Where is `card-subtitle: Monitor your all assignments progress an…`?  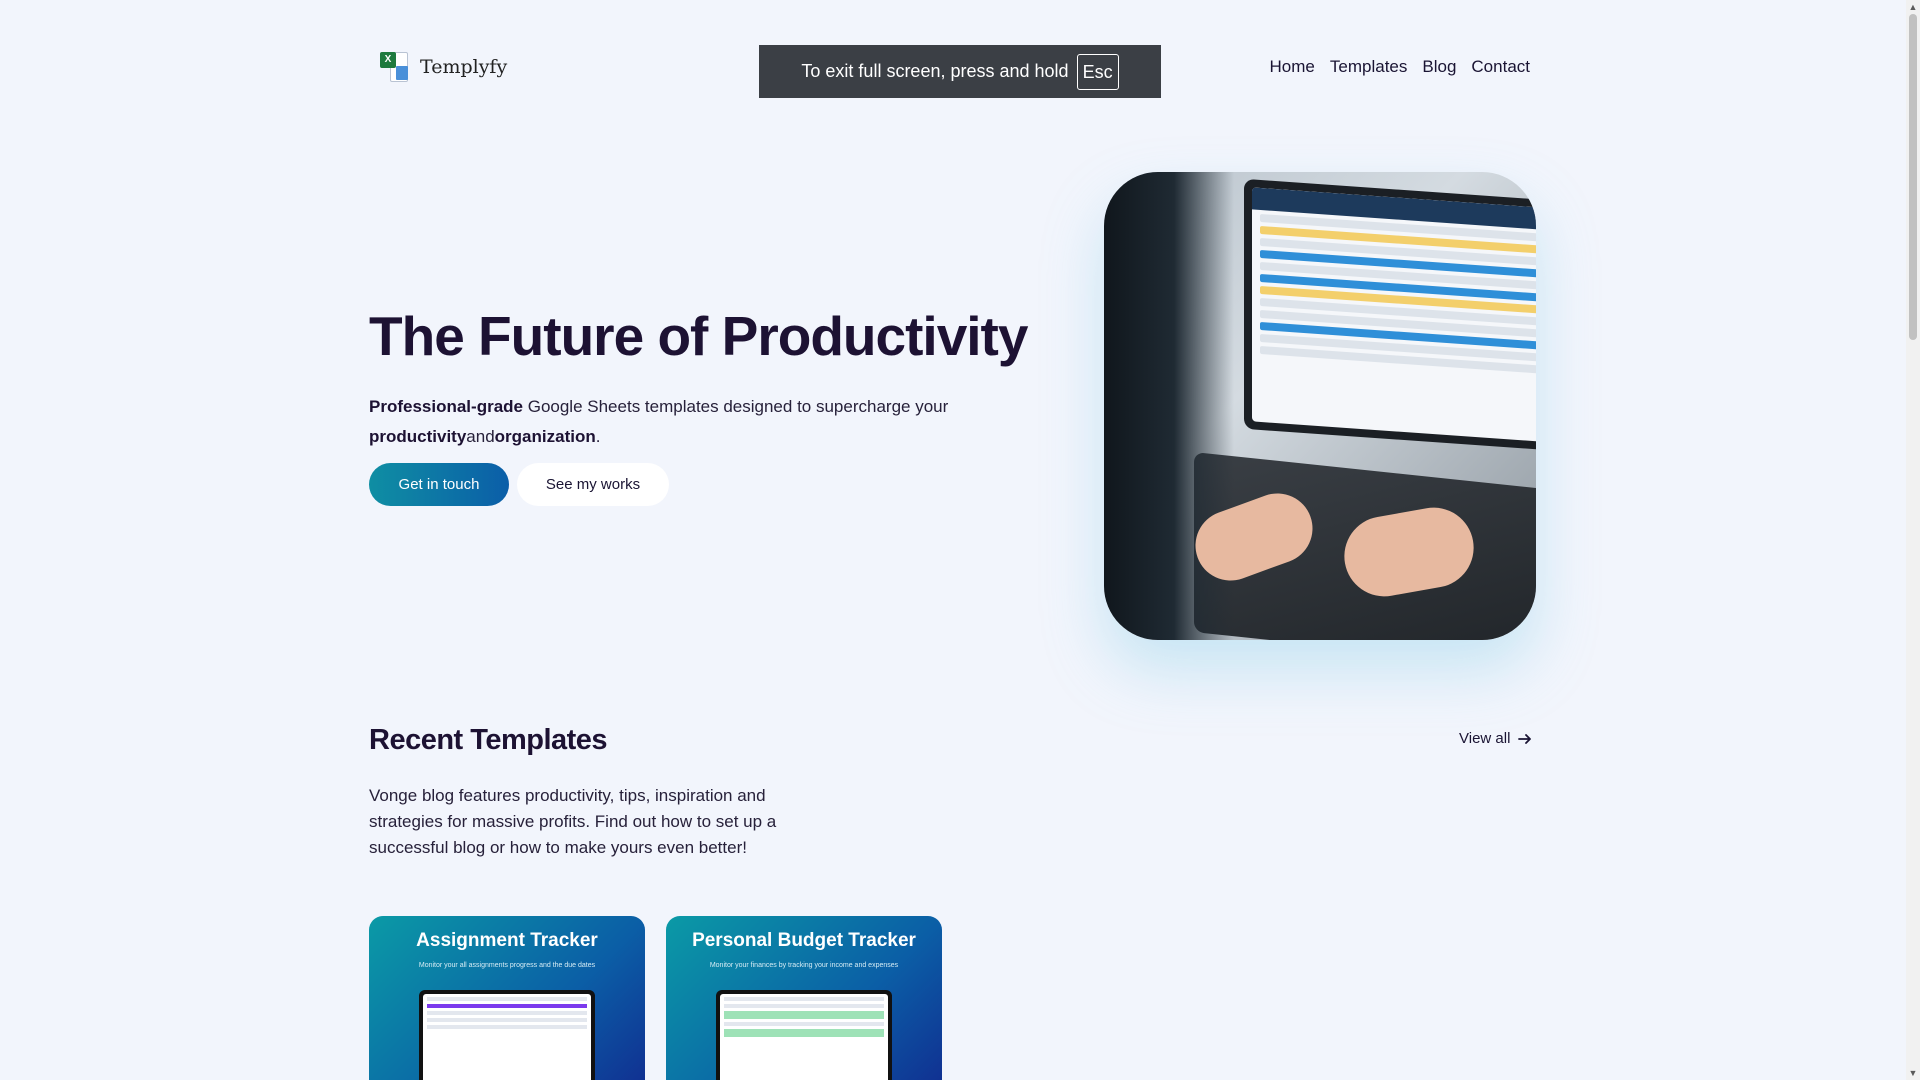
card-subtitle: Monitor your all assignments progress an… is located at coordinates (507, 965).